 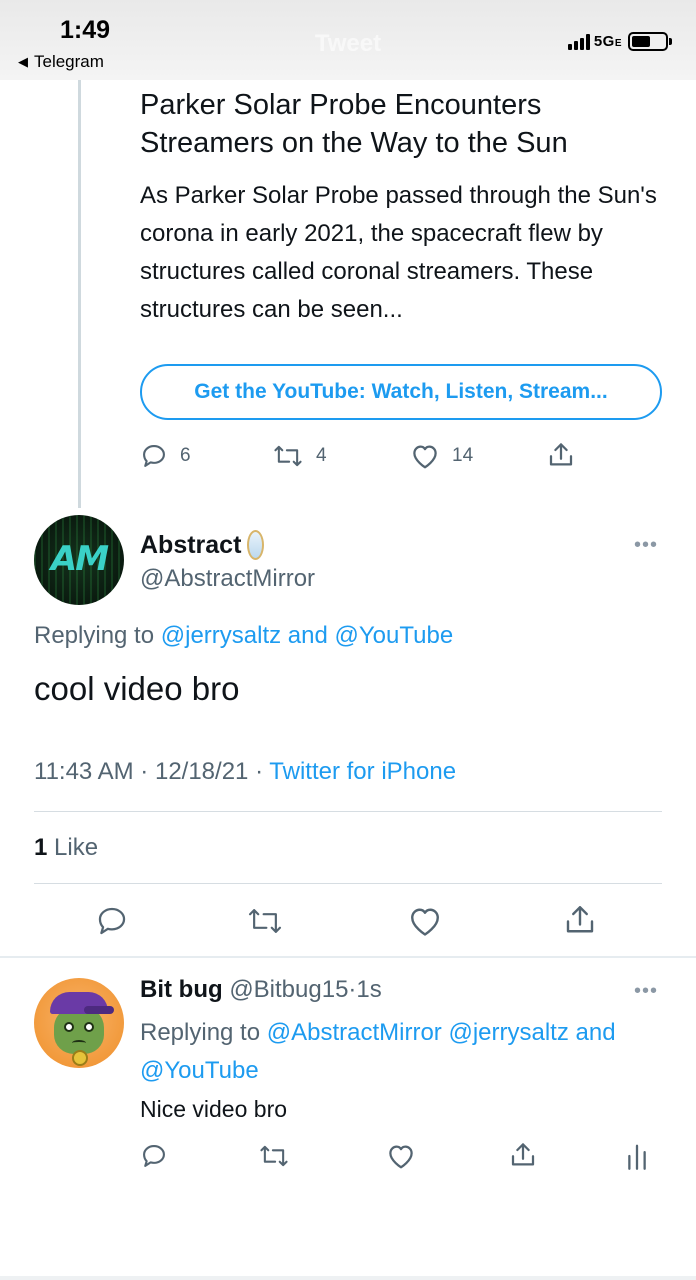 I want to click on analytics-button, so click(x=637, y=1156).